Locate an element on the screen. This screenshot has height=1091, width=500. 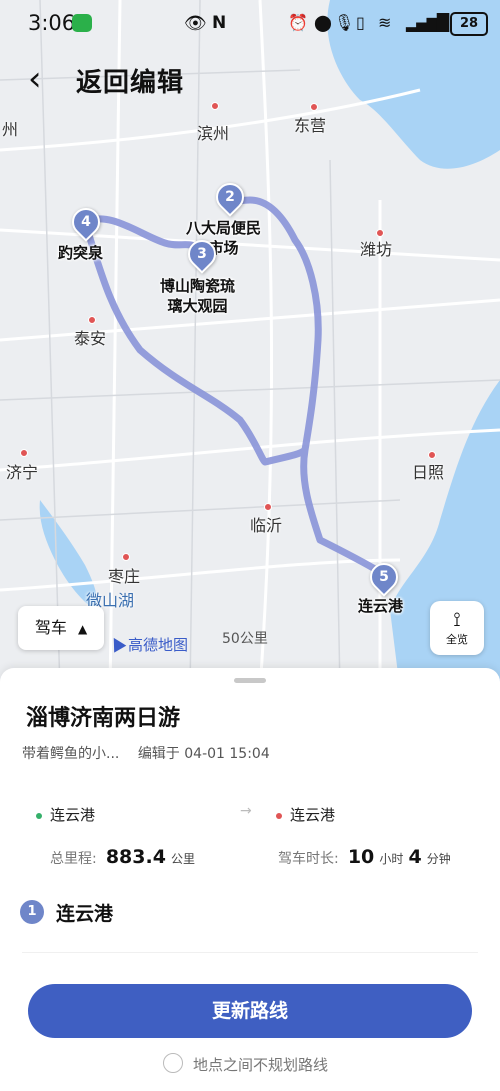
poi-label-4: 趵突泉 is located at coordinates (81, 253).